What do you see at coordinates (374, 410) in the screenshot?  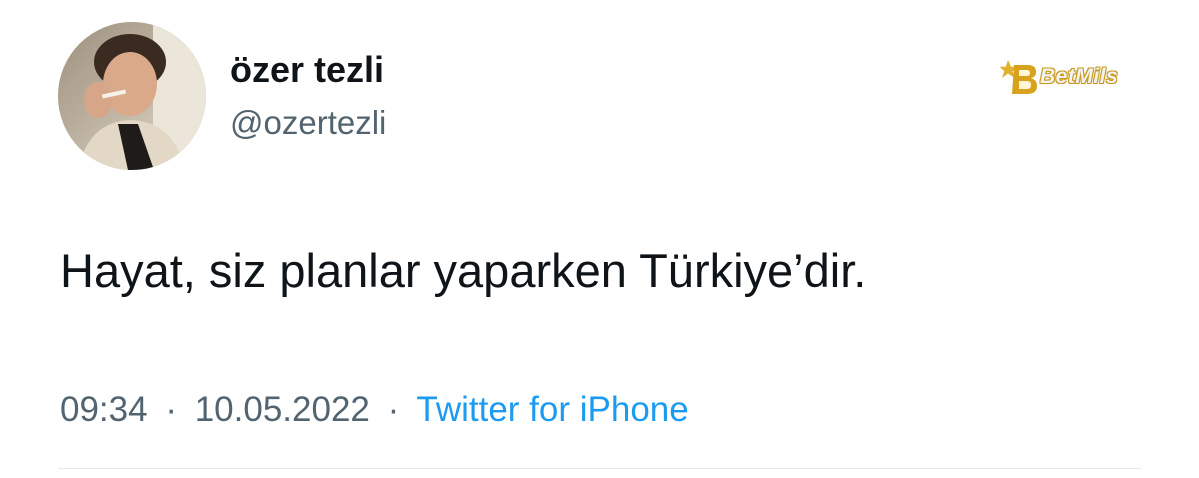 I see `tweet-metadata: 09:34 · 10.05.2022 · Twitter for iPhone` at bounding box center [374, 410].